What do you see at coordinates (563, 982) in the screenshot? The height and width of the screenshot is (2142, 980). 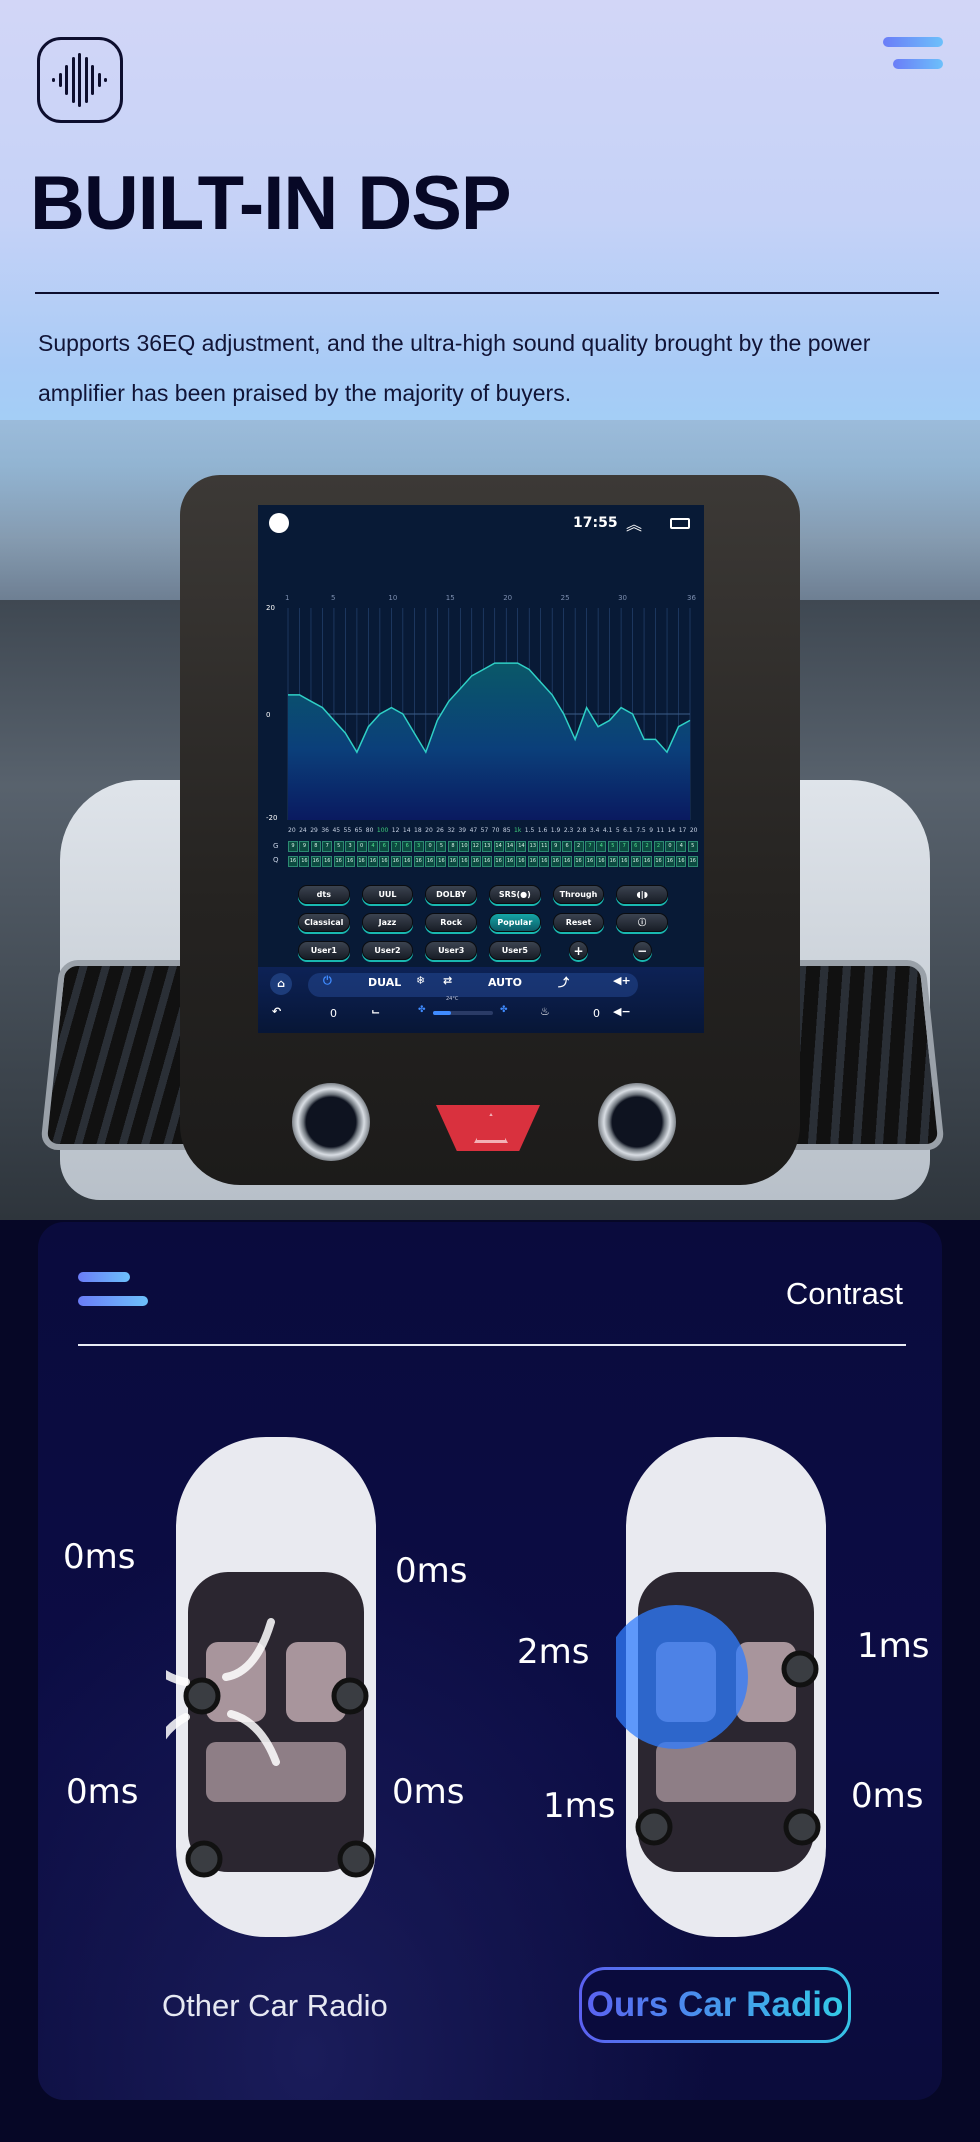 I see `airflow-icon: ⤴` at bounding box center [563, 982].